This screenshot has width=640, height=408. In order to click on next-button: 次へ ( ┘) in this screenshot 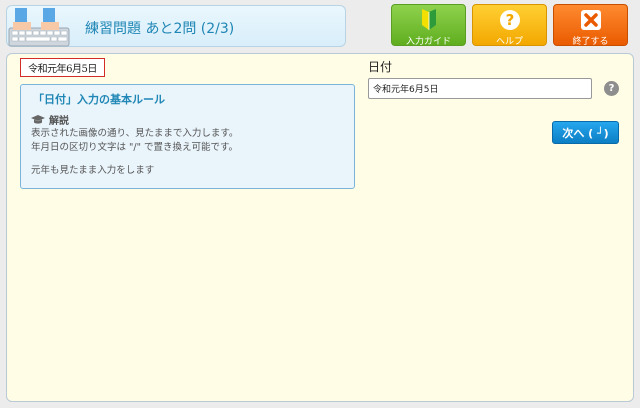, I will do `click(585, 132)`.